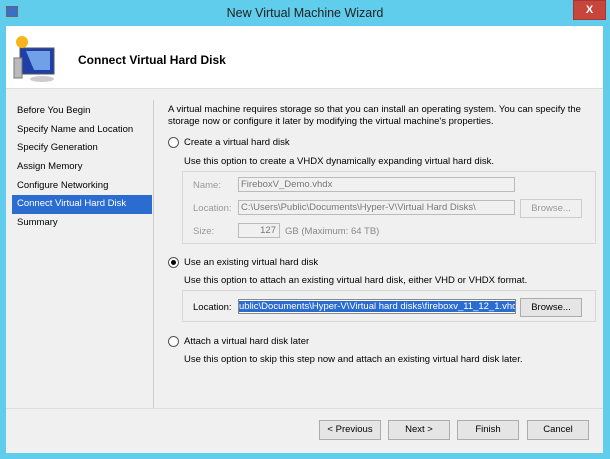 Image resolution: width=610 pixels, height=459 pixels. I want to click on size-label: Size:, so click(204, 231).